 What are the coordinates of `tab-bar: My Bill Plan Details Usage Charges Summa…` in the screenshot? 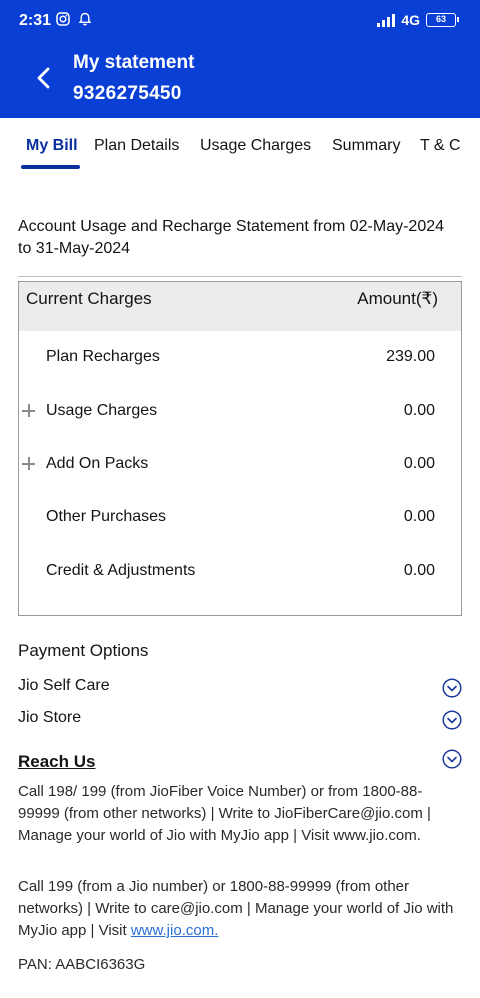 It's located at (240, 144).